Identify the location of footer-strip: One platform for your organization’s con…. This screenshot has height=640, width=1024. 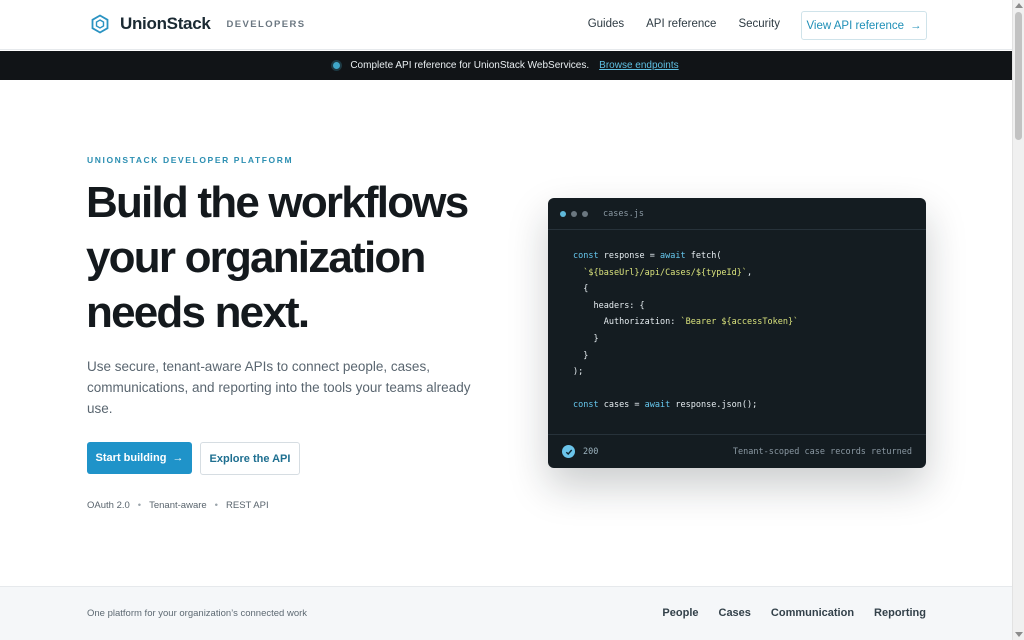
(506, 613).